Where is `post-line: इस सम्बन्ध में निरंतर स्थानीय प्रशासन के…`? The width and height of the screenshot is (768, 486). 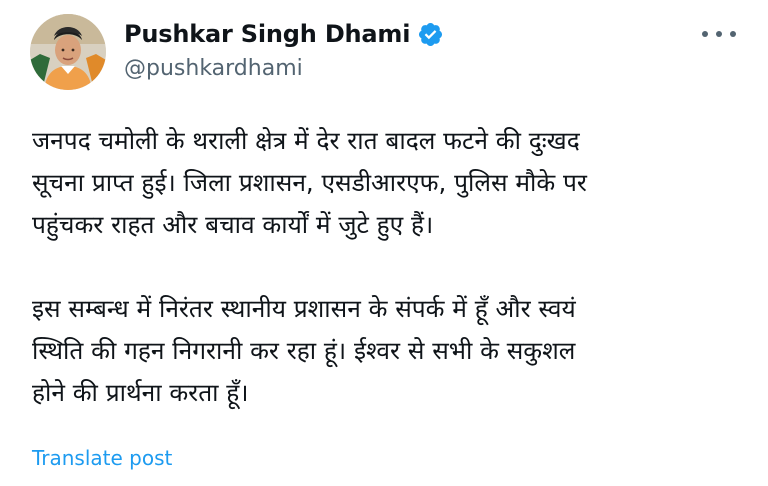 post-line: इस सम्बन्ध में निरंतर स्थानीय प्रशासन के… is located at coordinates (304, 308).